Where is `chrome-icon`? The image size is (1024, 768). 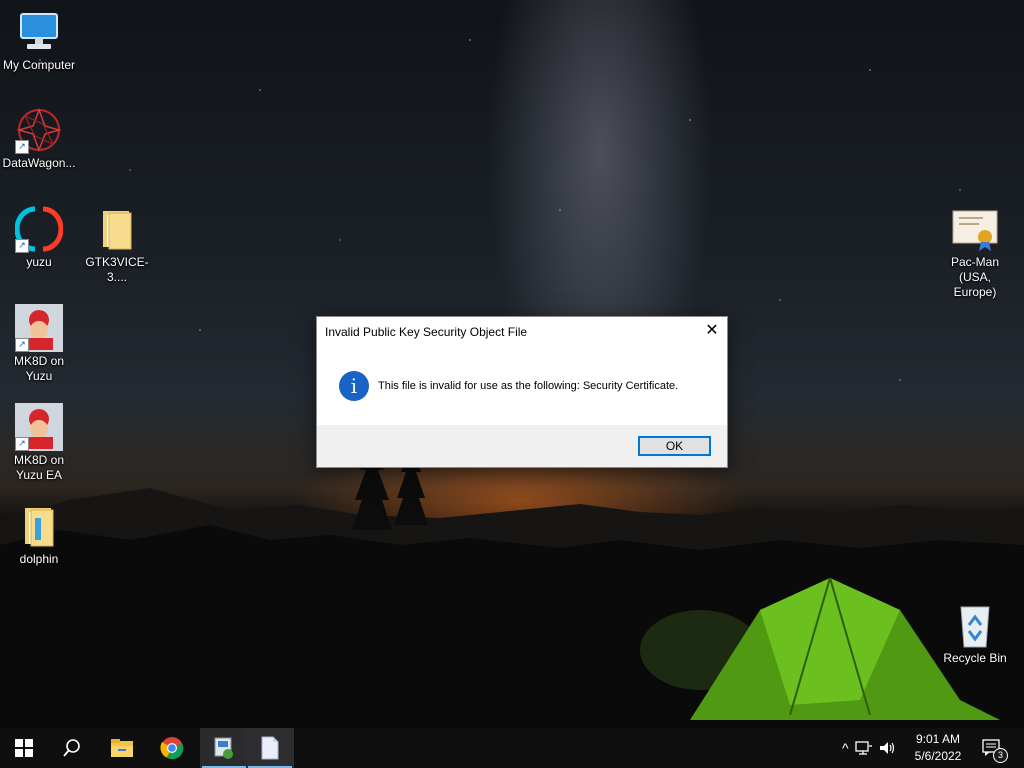
chrome-icon is located at coordinates (172, 748).